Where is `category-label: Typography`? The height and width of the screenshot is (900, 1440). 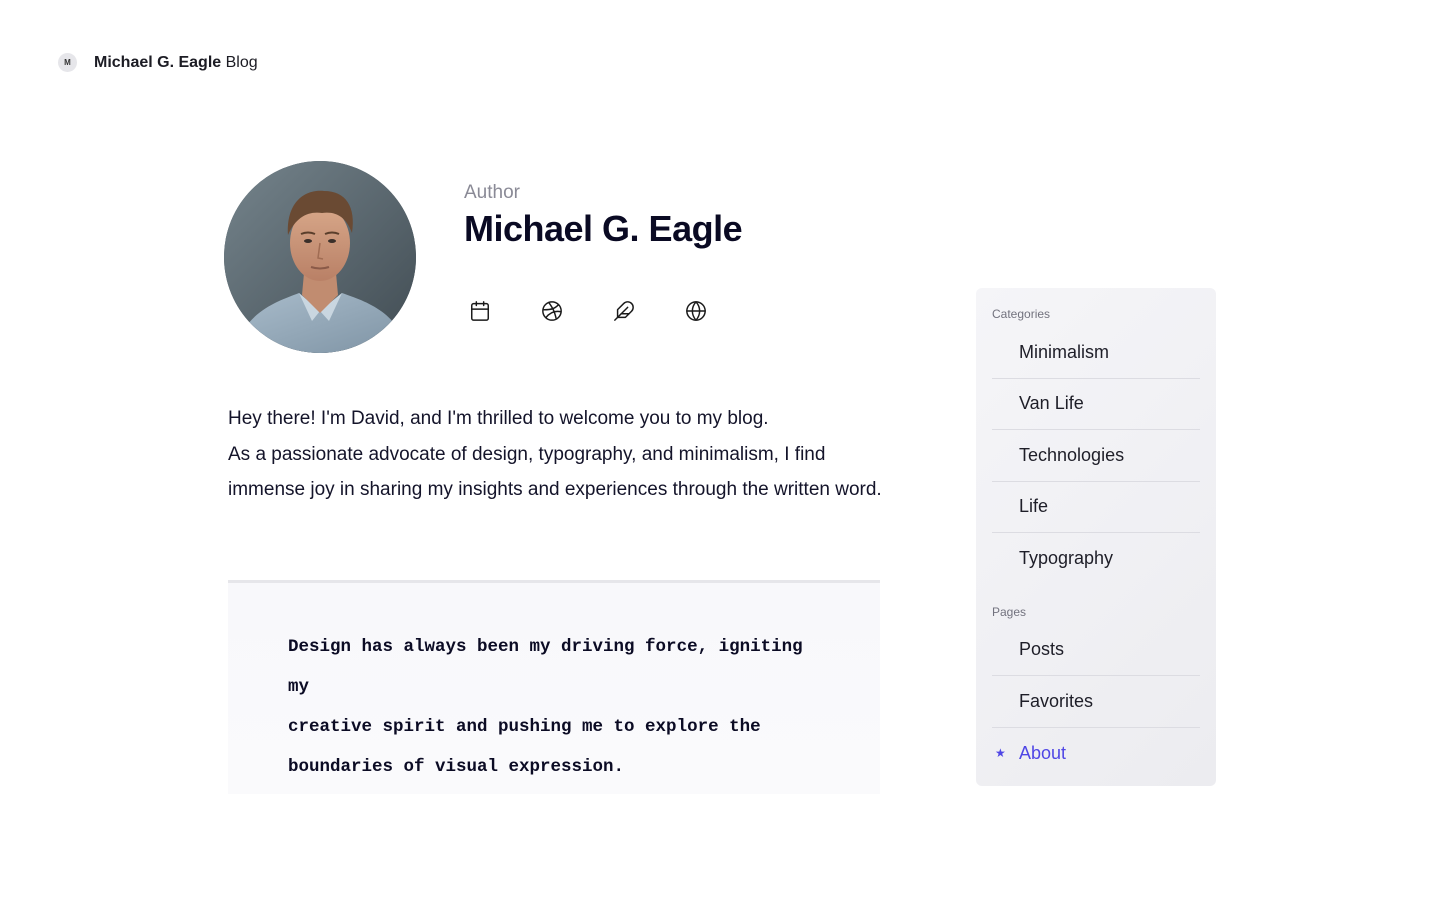 category-label: Typography is located at coordinates (1066, 558).